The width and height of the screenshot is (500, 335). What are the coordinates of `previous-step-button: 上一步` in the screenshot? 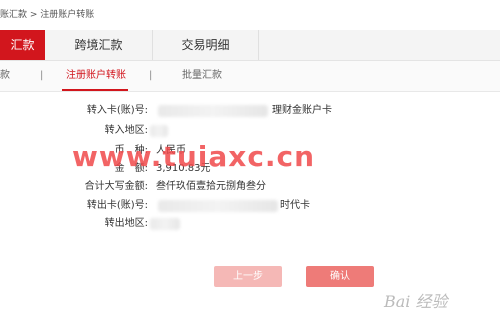 It's located at (248, 276).